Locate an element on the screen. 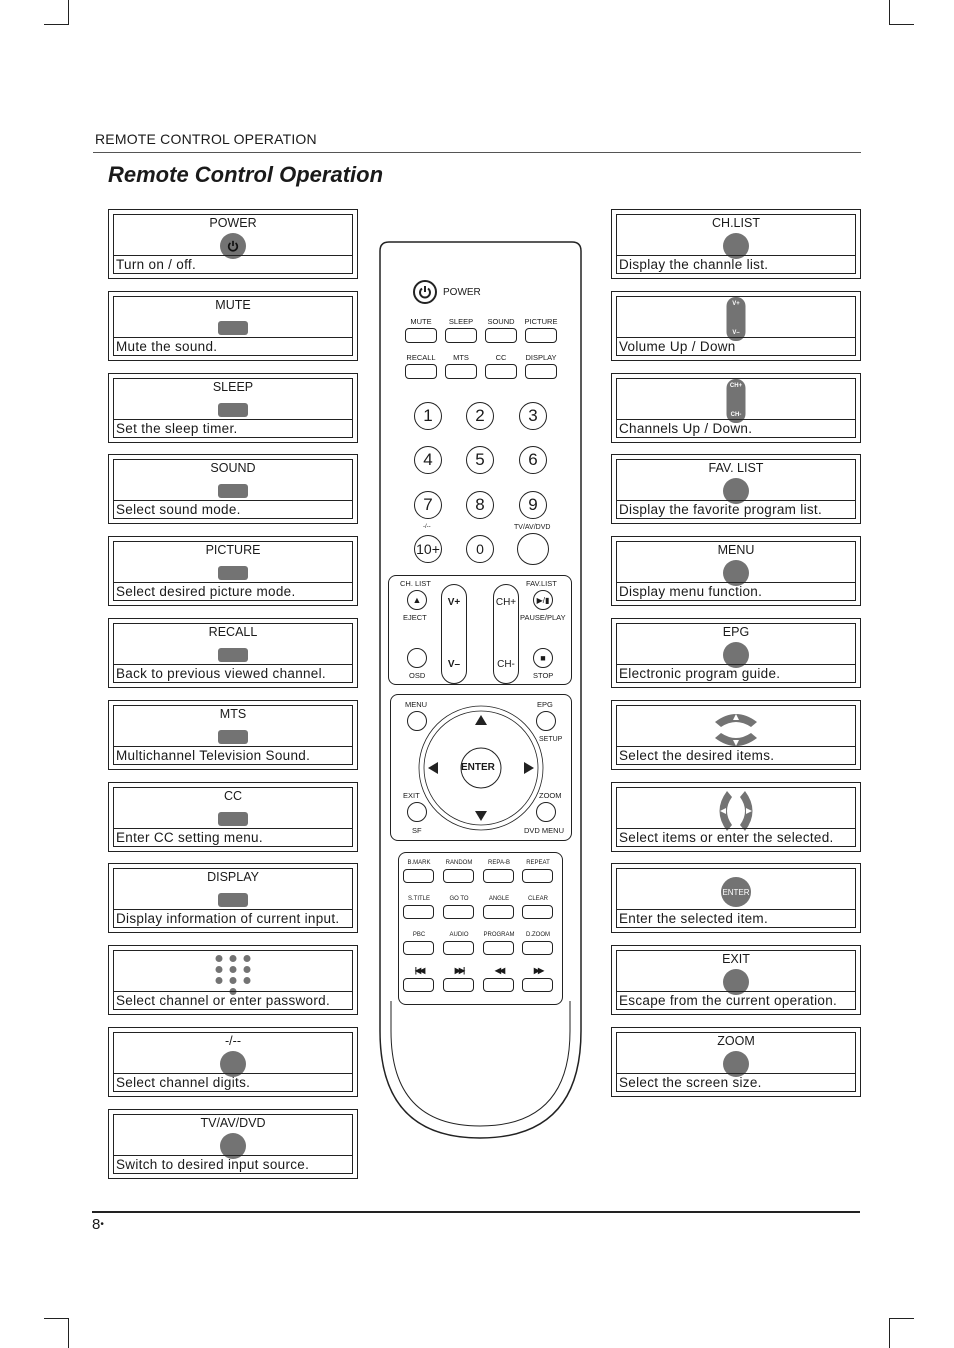  remote-sound-button is located at coordinates (501, 335).